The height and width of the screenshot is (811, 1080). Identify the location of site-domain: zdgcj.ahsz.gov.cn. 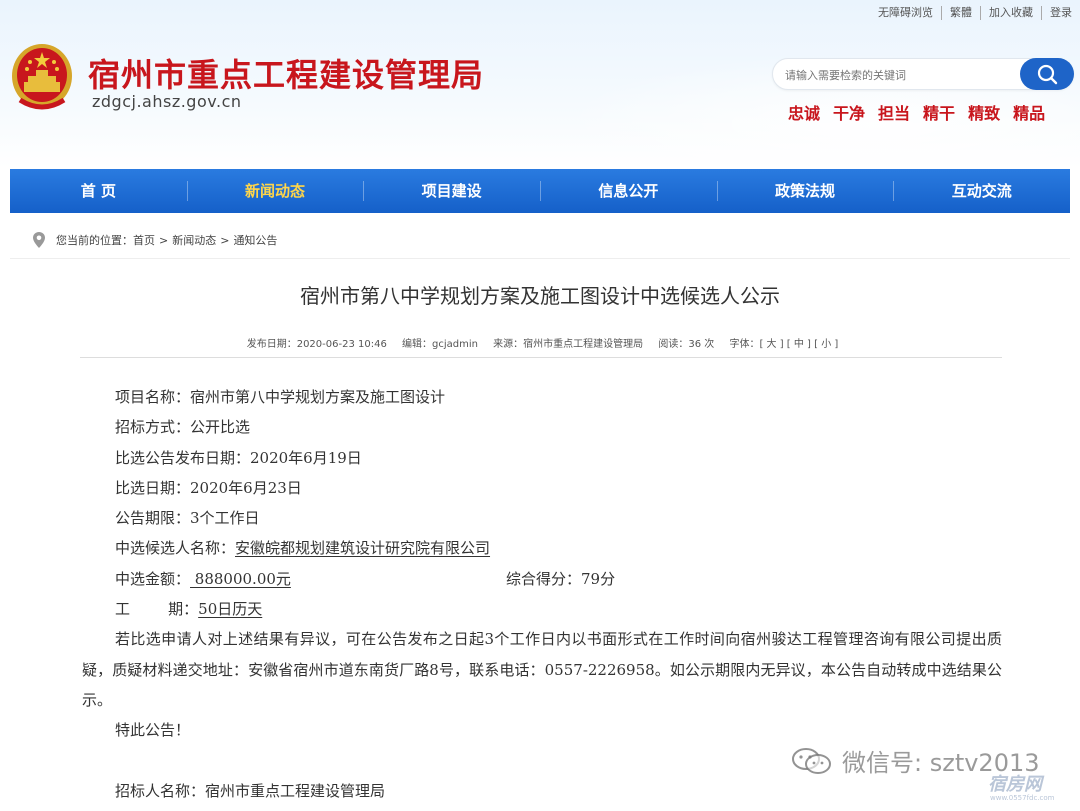
(167, 101).